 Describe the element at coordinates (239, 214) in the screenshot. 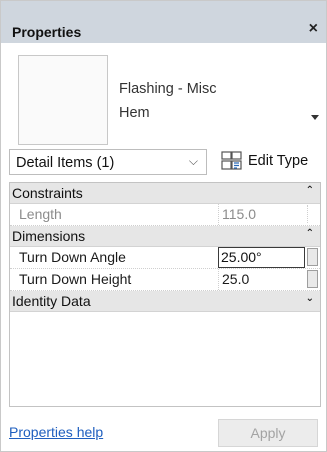

I see `property-value: 115.0` at that location.